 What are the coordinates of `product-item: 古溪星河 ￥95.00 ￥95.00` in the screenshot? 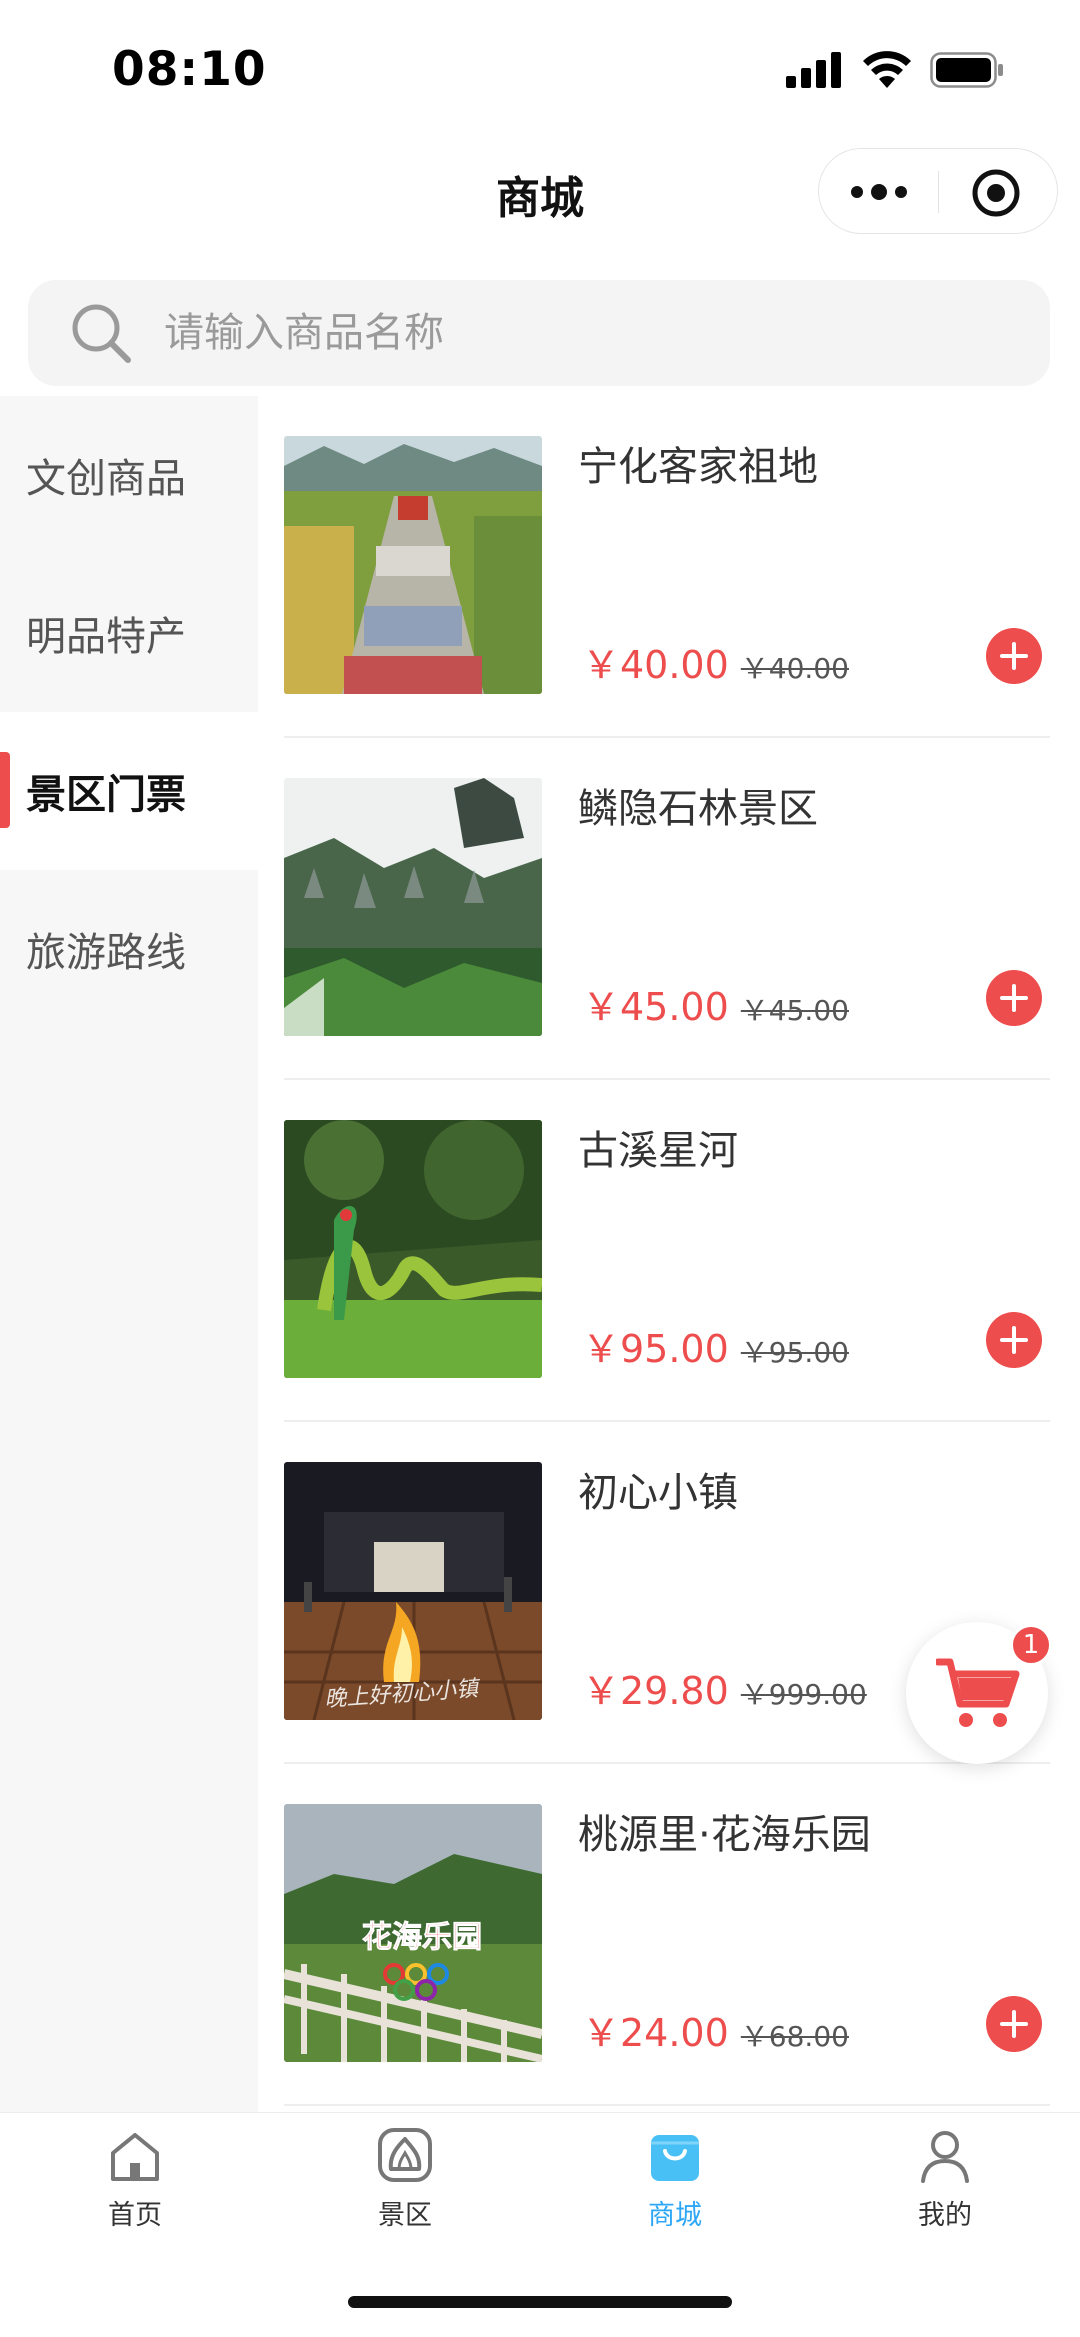 It's located at (669, 1251).